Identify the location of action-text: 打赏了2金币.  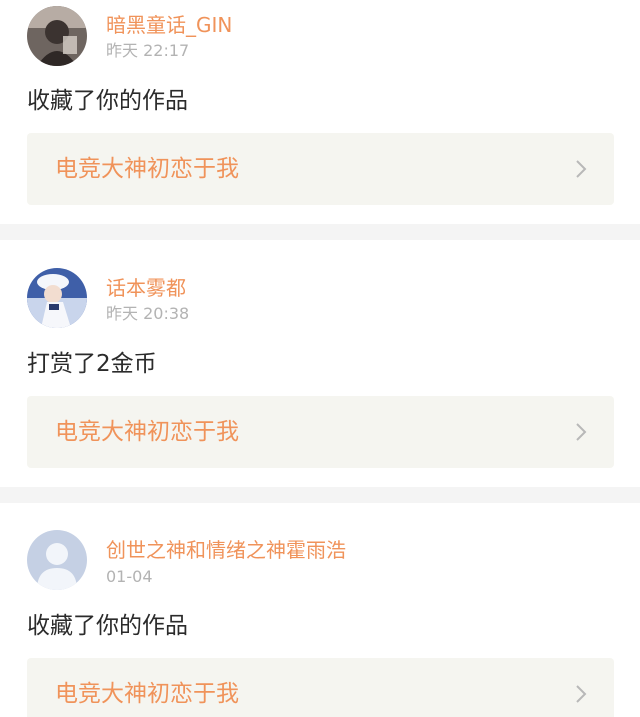
(92, 364).